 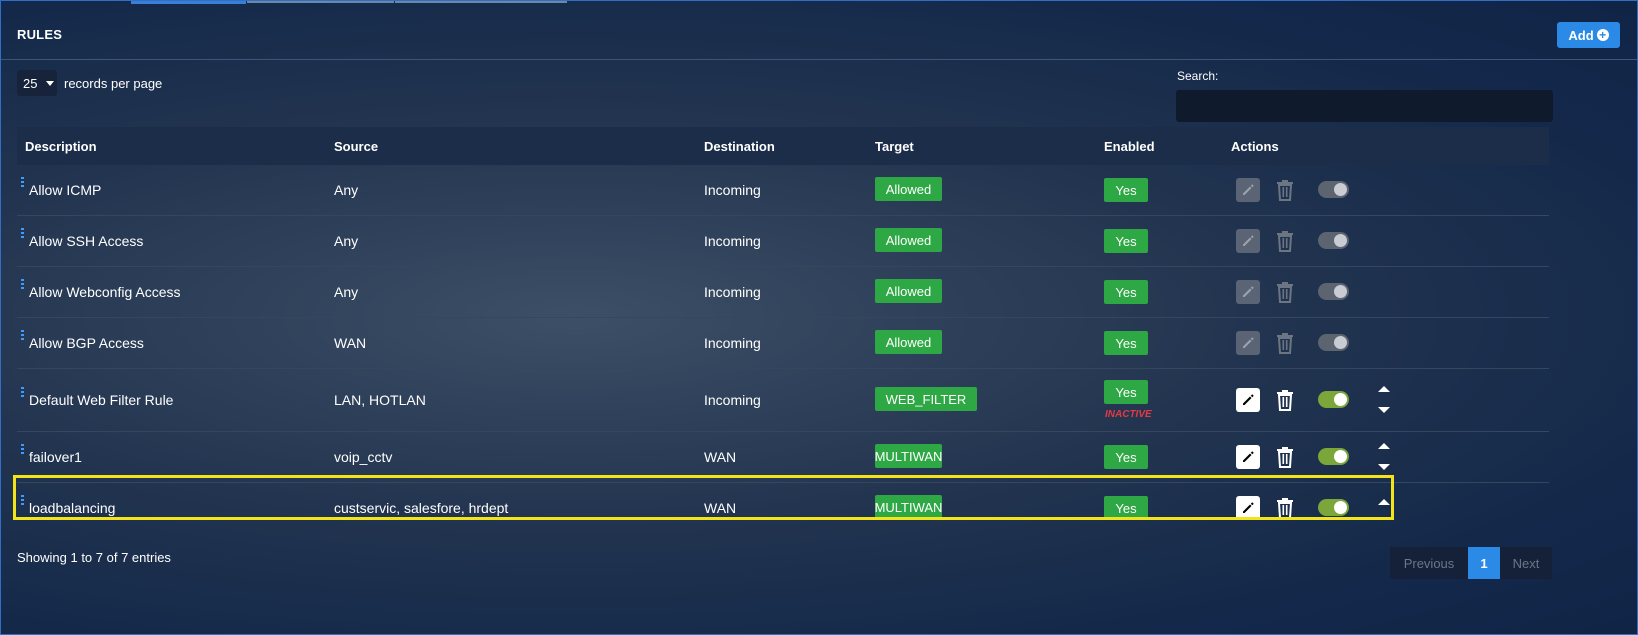 What do you see at coordinates (50, 83) in the screenshot?
I see `caret-down-icon` at bounding box center [50, 83].